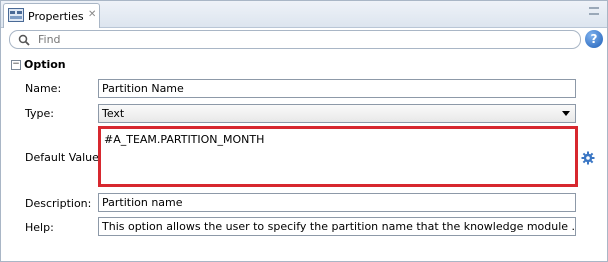  Describe the element at coordinates (92, 14) in the screenshot. I see `close-icon: ✕` at that location.